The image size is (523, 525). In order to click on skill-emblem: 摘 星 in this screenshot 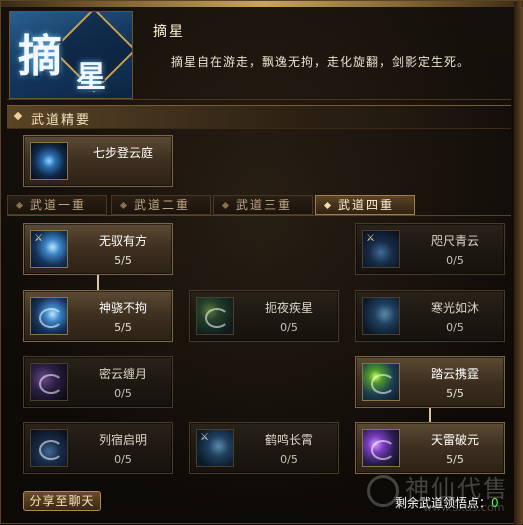, I will do `click(71, 55)`.